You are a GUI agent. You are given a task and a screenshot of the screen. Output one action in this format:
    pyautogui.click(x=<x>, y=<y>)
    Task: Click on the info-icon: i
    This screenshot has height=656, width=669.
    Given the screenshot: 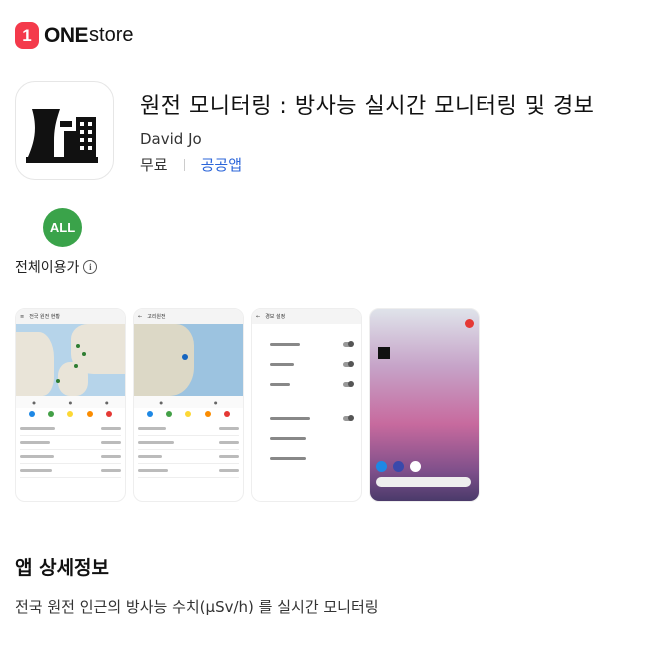 What is the action you would take?
    pyautogui.click(x=90, y=267)
    